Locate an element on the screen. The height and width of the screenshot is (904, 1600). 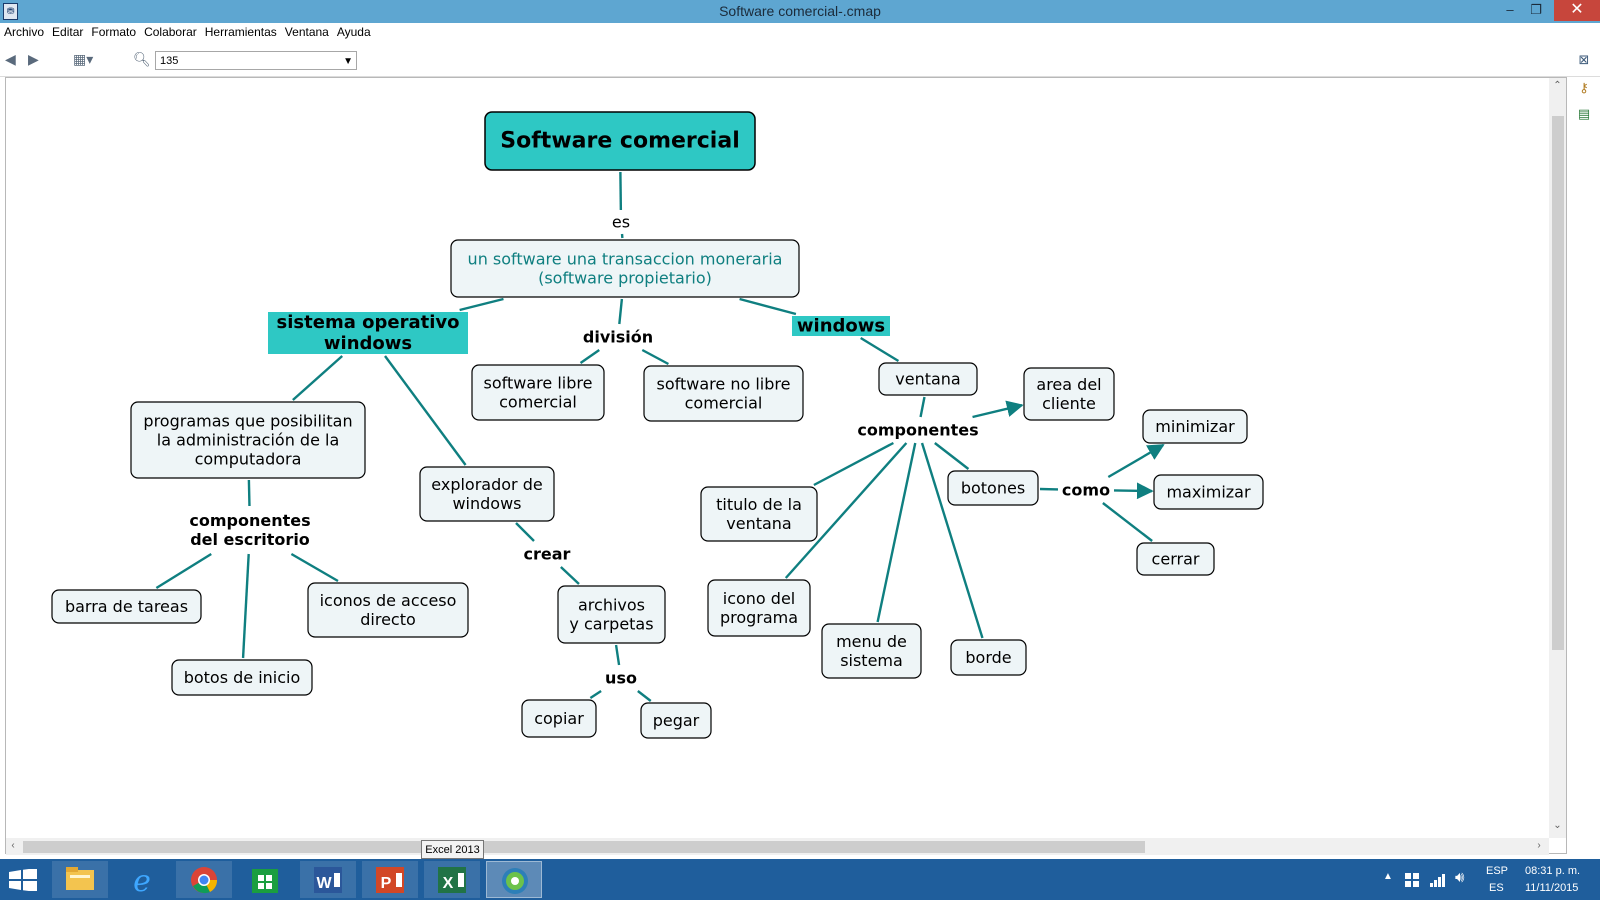
excel-icon: X is located at coordinates (452, 879).